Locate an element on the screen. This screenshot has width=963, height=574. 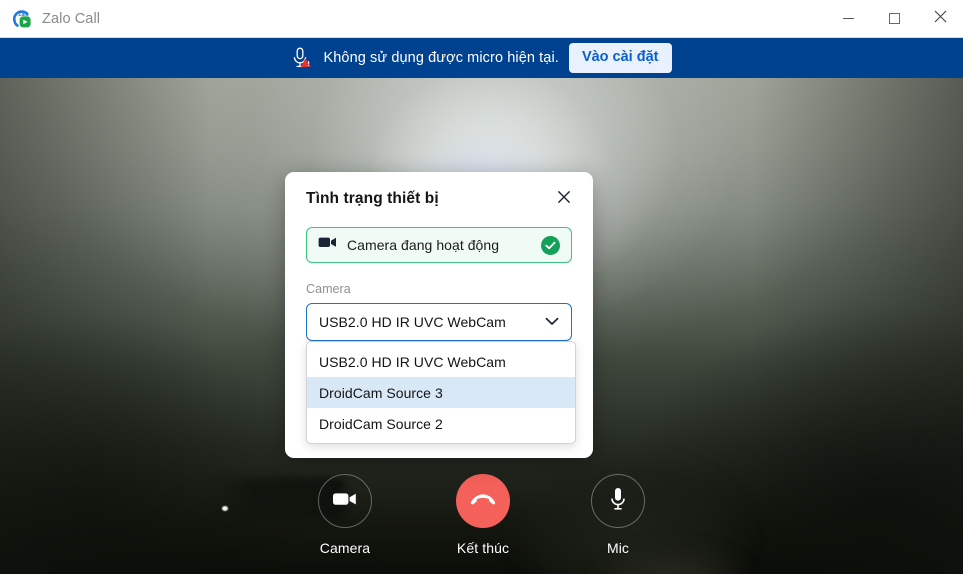
camera-select: USB2.0 HD IR UVC WebCam is located at coordinates (439, 322).